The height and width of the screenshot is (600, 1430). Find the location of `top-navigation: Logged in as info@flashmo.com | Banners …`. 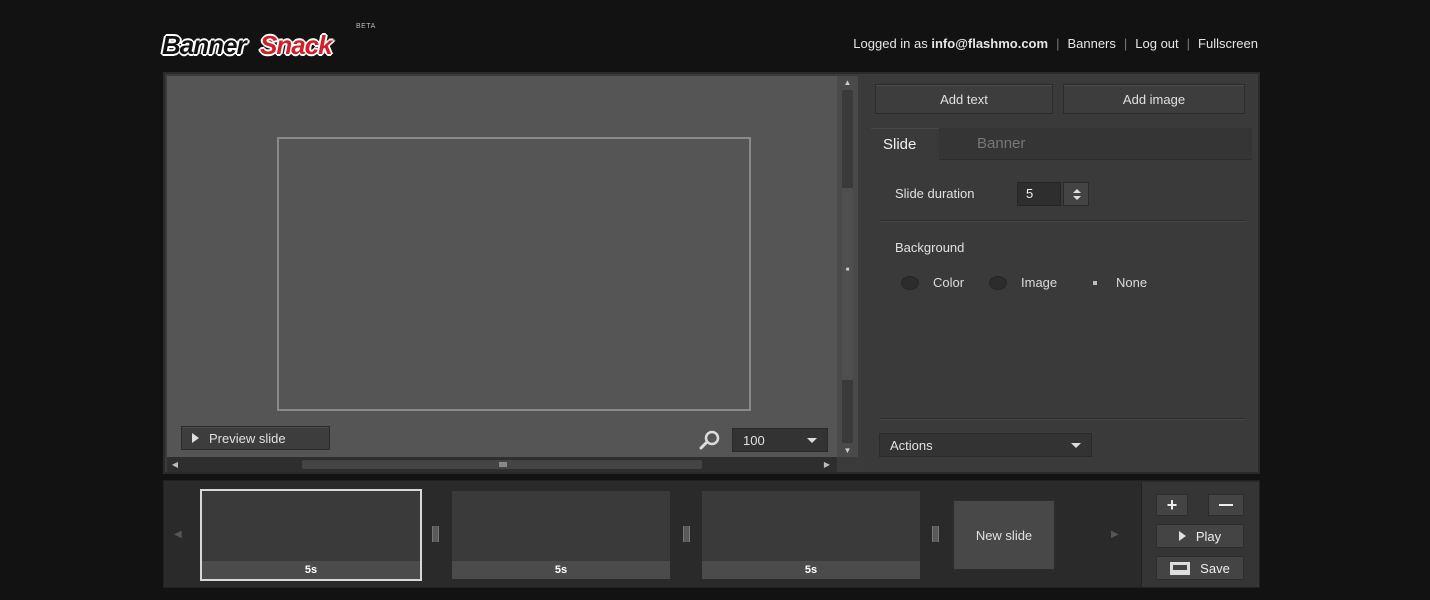

top-navigation: Logged in as info@flashmo.com | Banners … is located at coordinates (1055, 43).